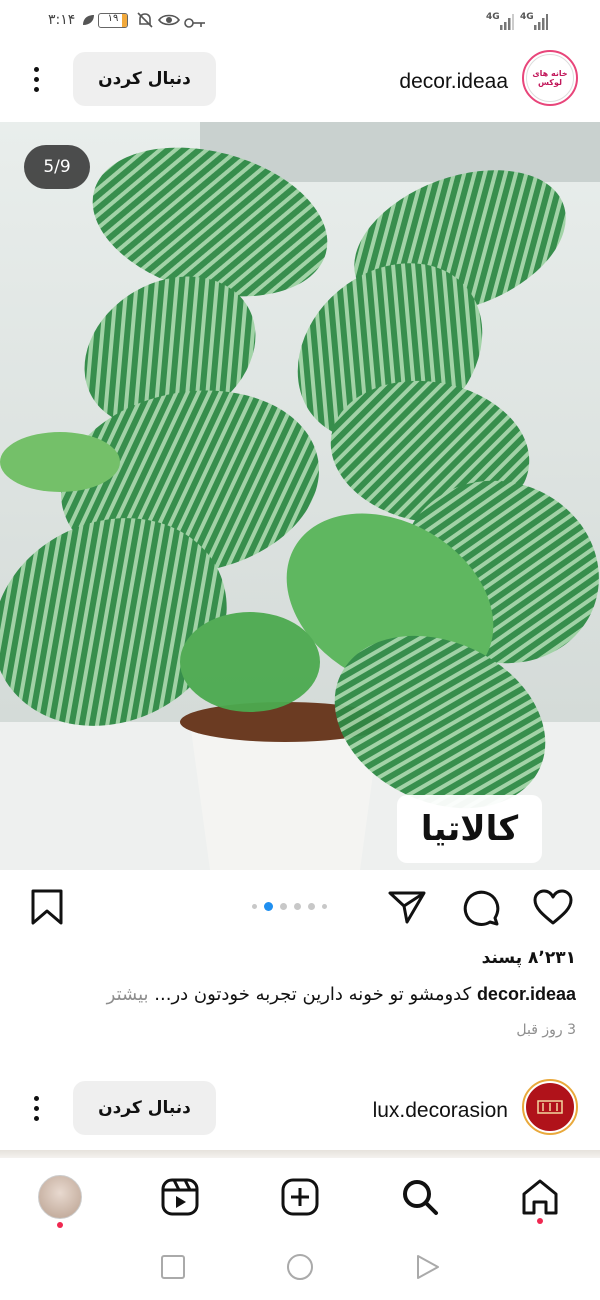 The height and width of the screenshot is (1300, 600). I want to click on save-bookmark-icon, so click(47, 909).